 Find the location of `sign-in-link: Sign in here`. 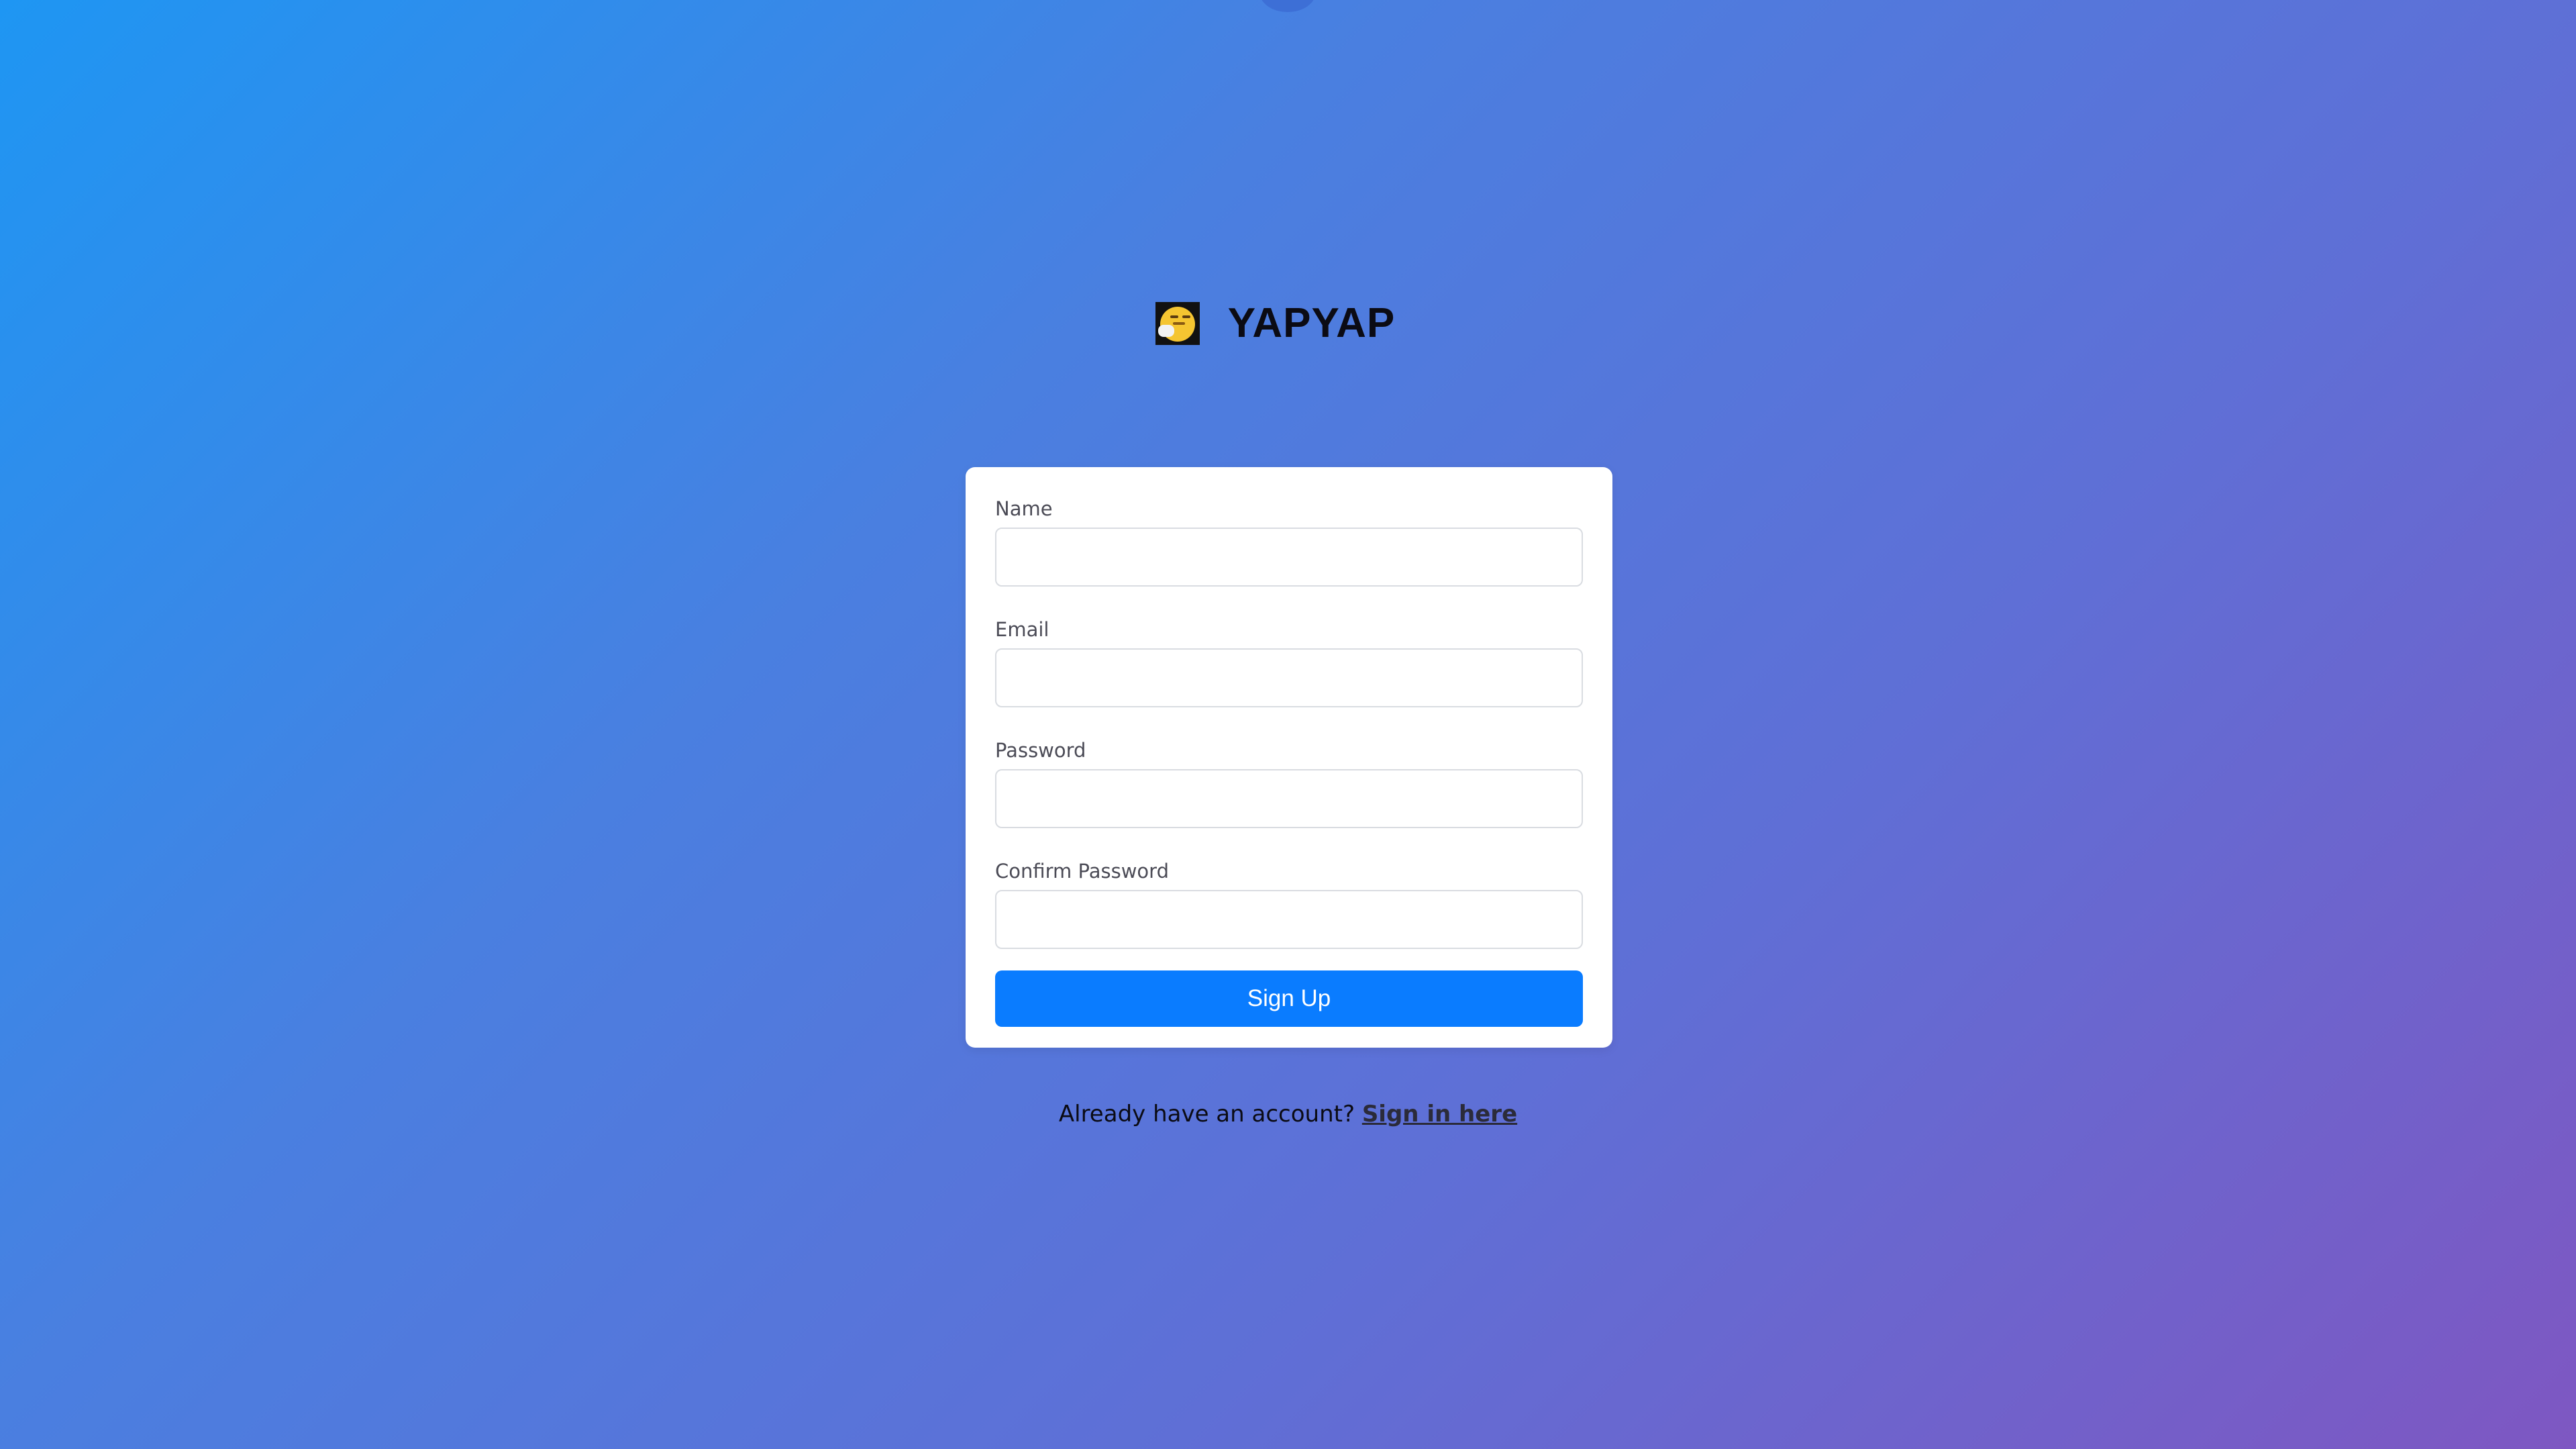

sign-in-link: Sign in here is located at coordinates (1439, 1114).